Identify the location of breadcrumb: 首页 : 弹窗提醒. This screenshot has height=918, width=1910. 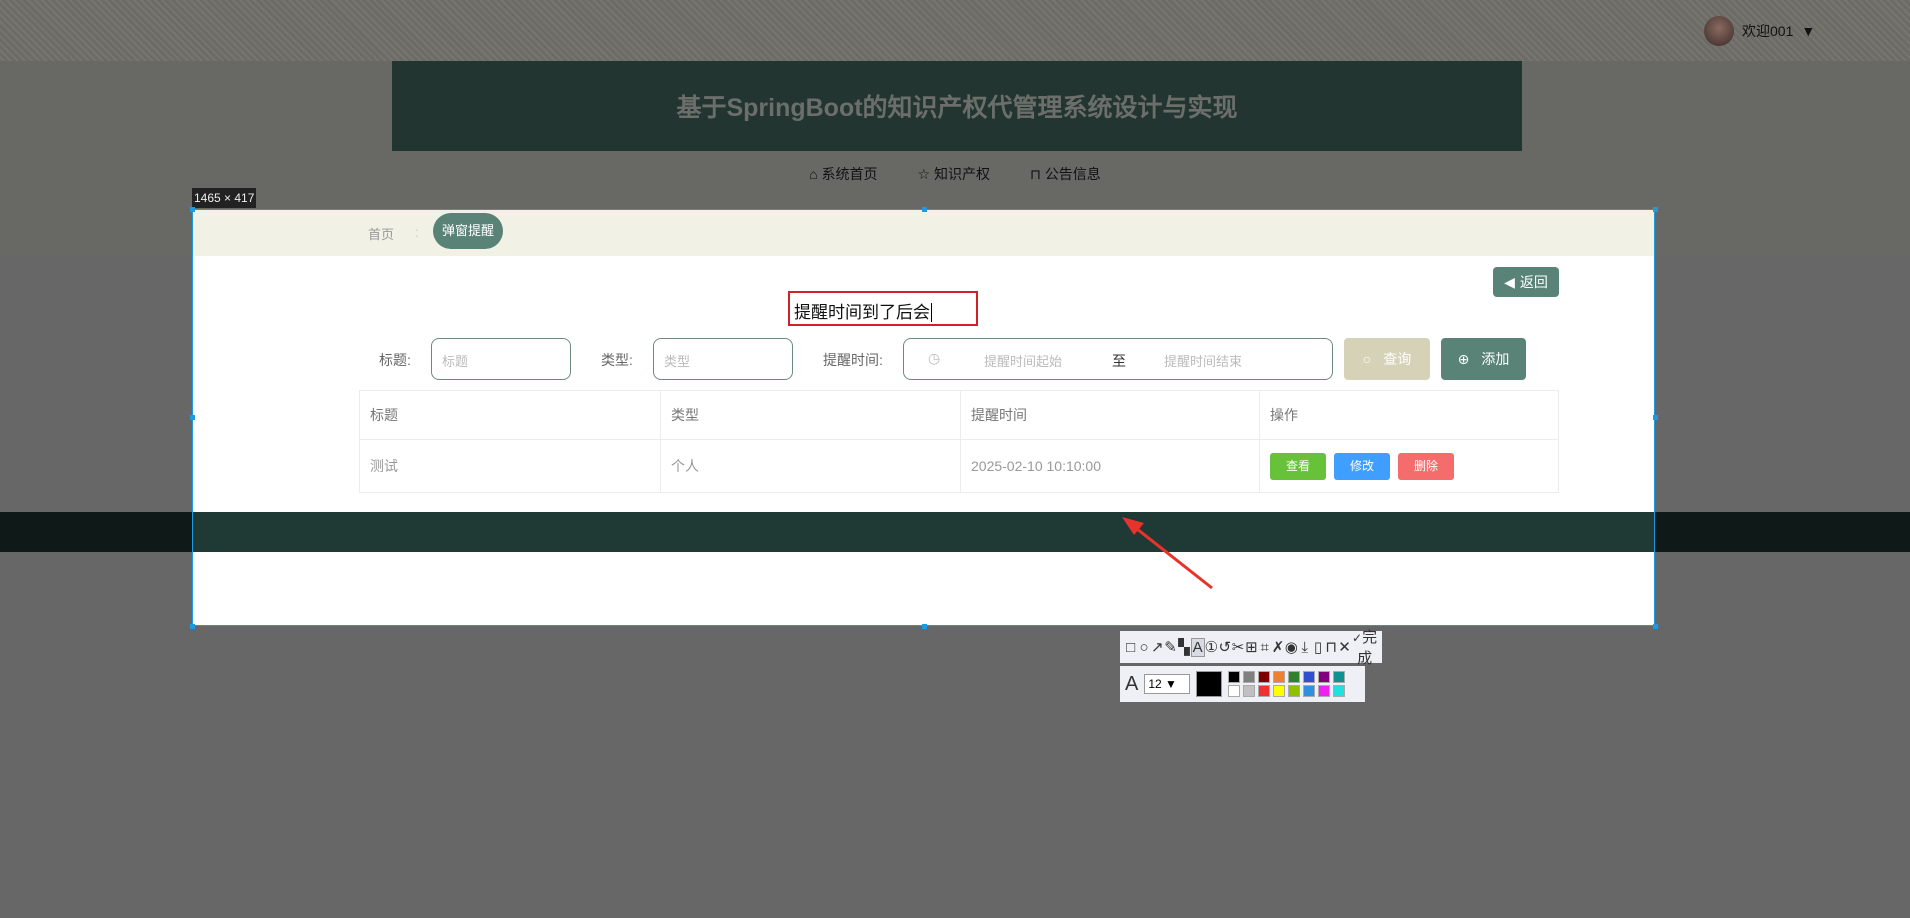
(923, 233).